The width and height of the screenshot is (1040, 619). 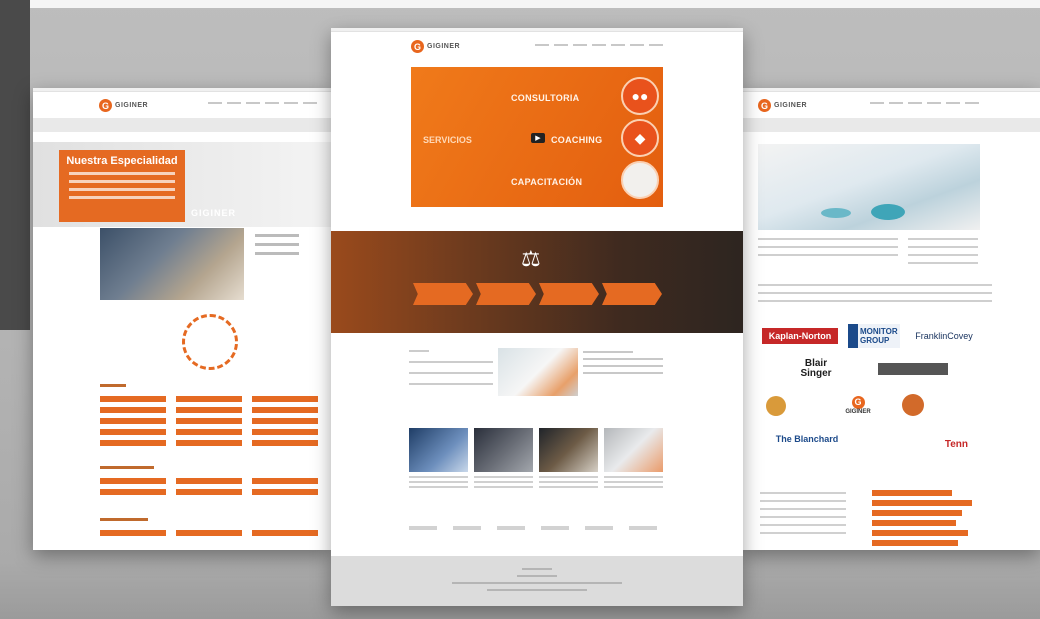 I want to click on process-step, so click(x=443, y=294).